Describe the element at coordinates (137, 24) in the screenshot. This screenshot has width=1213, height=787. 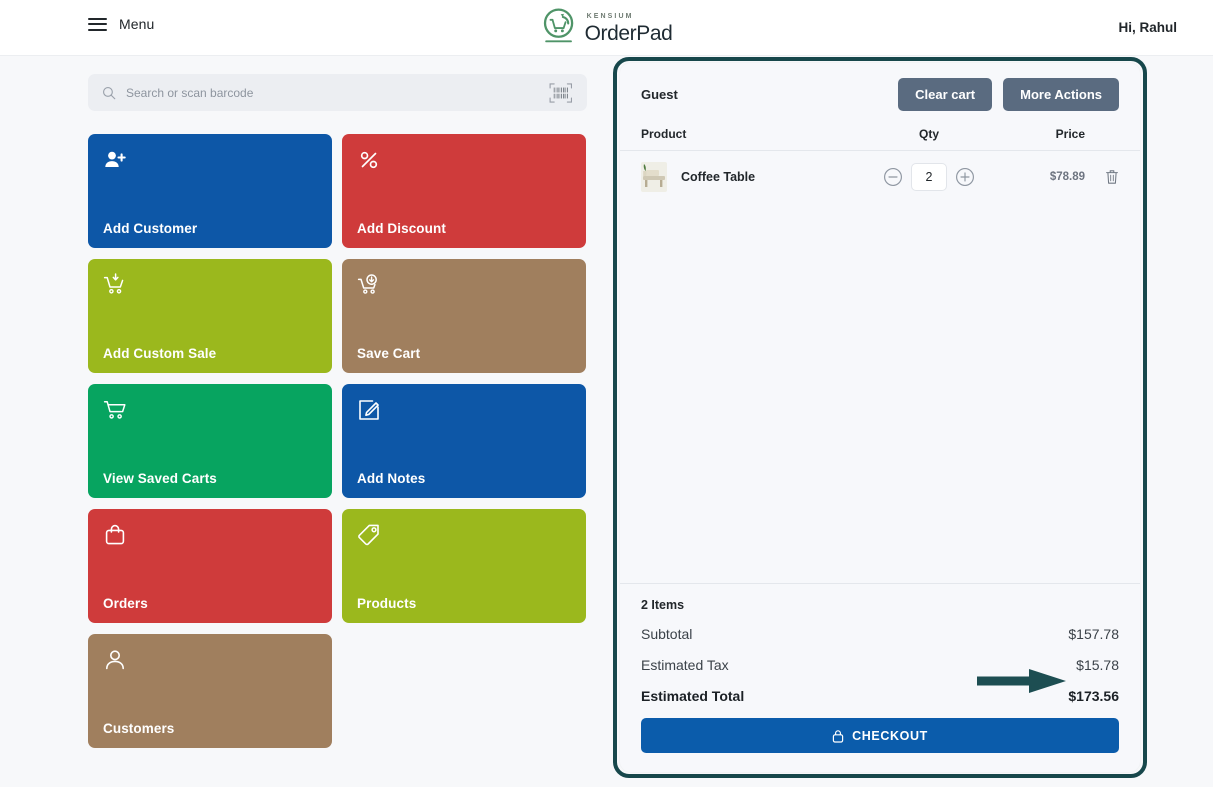
I see `menu-button-label: Menu` at that location.